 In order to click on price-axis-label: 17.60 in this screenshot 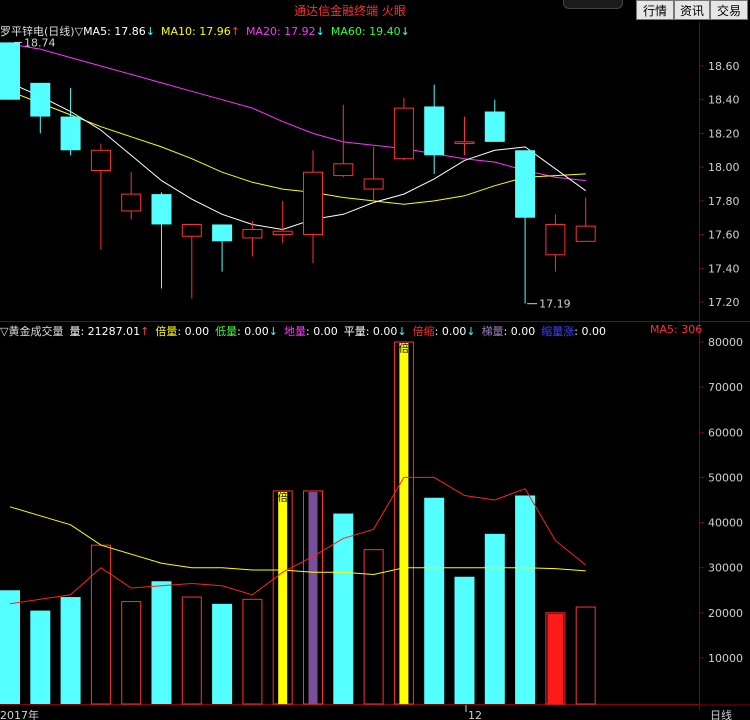, I will do `click(724, 235)`.